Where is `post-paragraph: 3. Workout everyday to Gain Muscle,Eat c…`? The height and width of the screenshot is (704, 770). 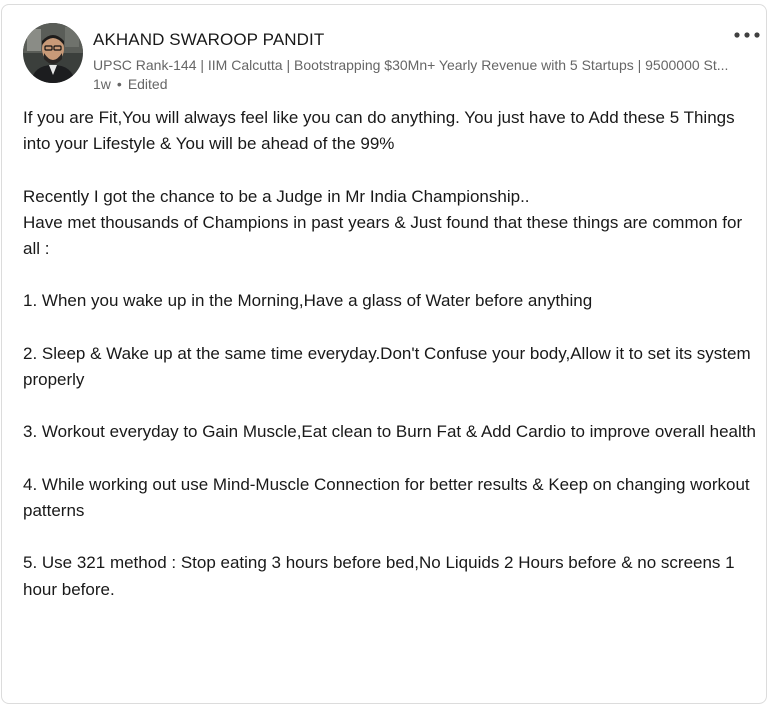 post-paragraph: 3. Workout everyday to Gain Muscle,Eat c… is located at coordinates (389, 432).